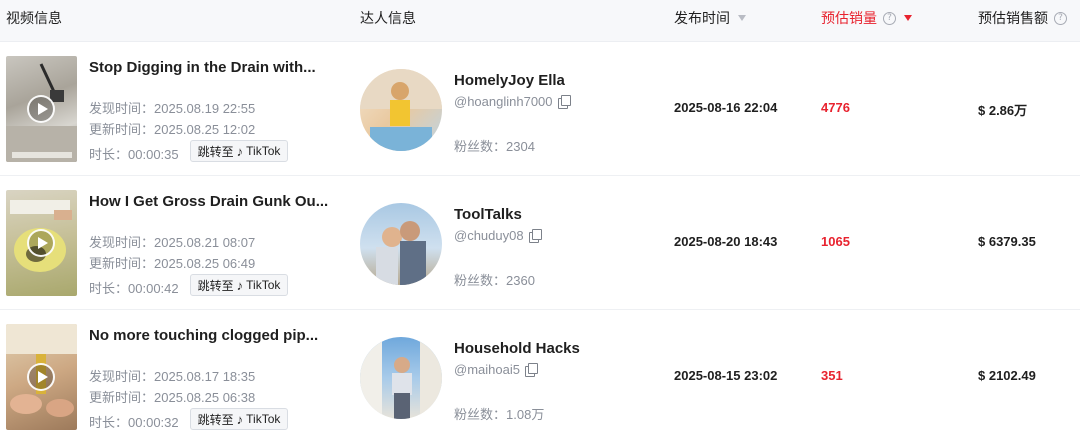  I want to click on publish-time: 2025-08-20 18:43, so click(726, 241).